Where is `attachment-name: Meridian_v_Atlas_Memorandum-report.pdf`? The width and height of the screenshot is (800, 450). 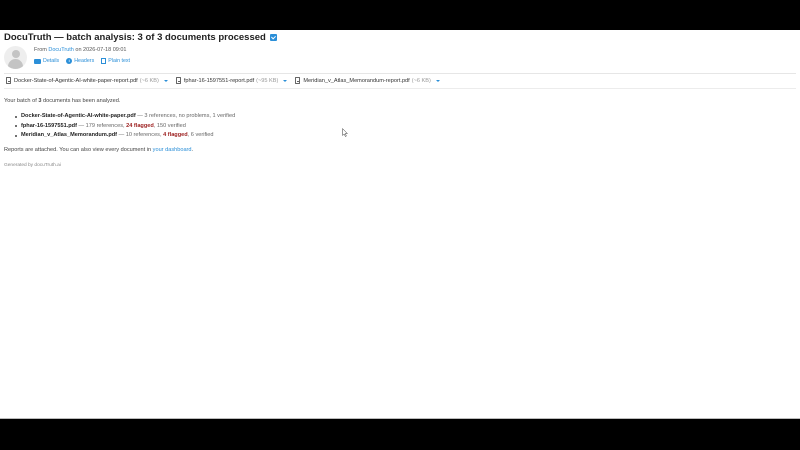
attachment-name: Meridian_v_Atlas_Memorandum-report.pdf is located at coordinates (356, 80).